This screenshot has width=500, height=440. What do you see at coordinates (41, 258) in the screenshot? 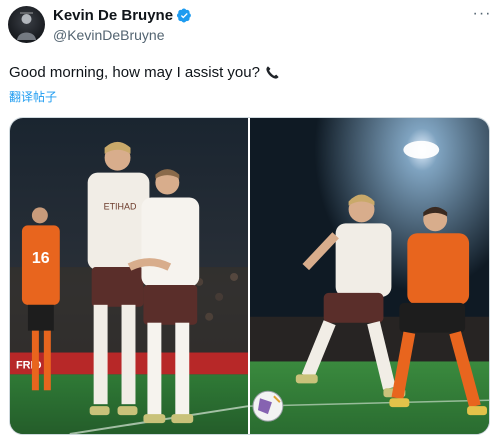
I see `shirt-number-16: 16` at bounding box center [41, 258].